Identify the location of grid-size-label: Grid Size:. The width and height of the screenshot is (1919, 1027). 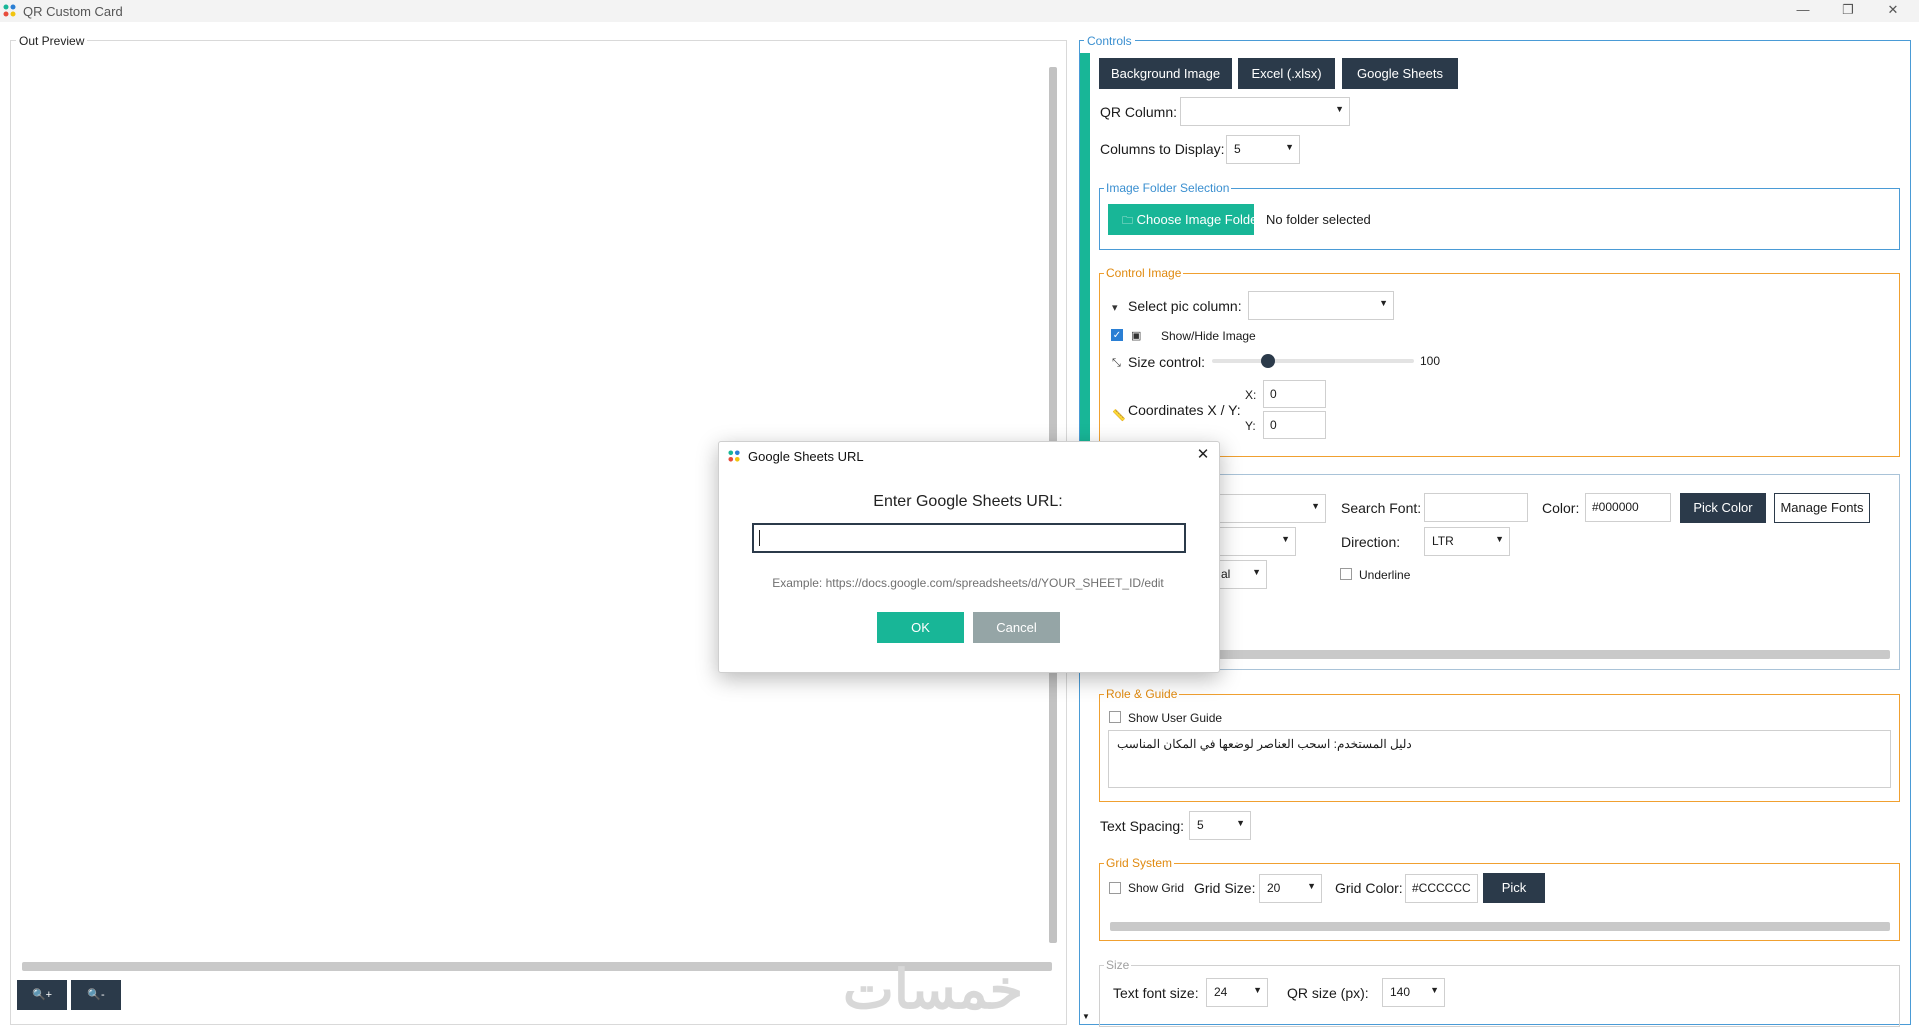
(1225, 888).